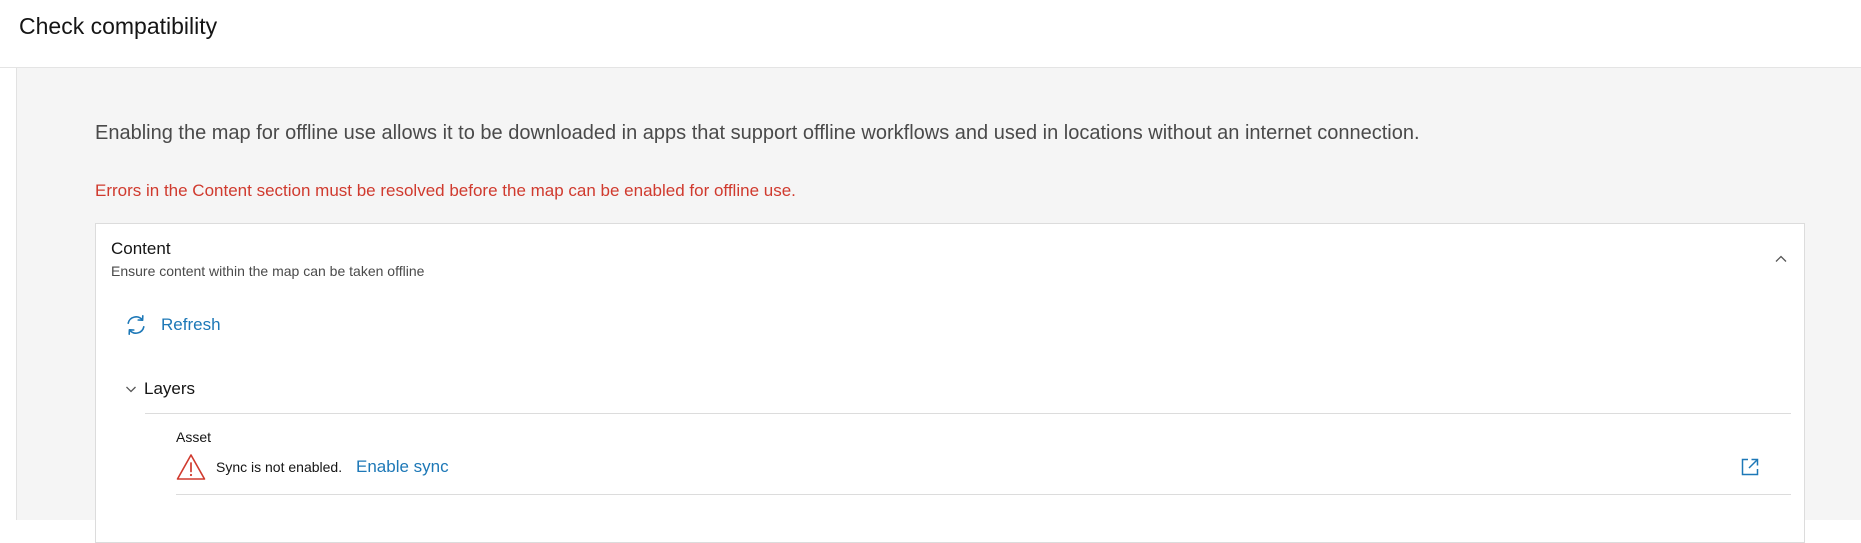  I want to click on layers-divider, so click(968, 413).